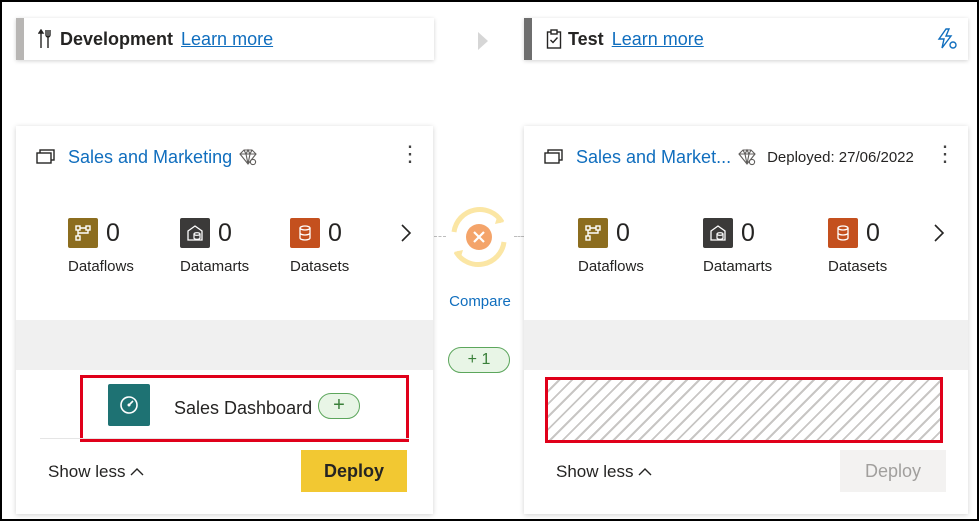 The width and height of the screenshot is (979, 521). I want to click on deployment-rules-icon, so click(947, 39).